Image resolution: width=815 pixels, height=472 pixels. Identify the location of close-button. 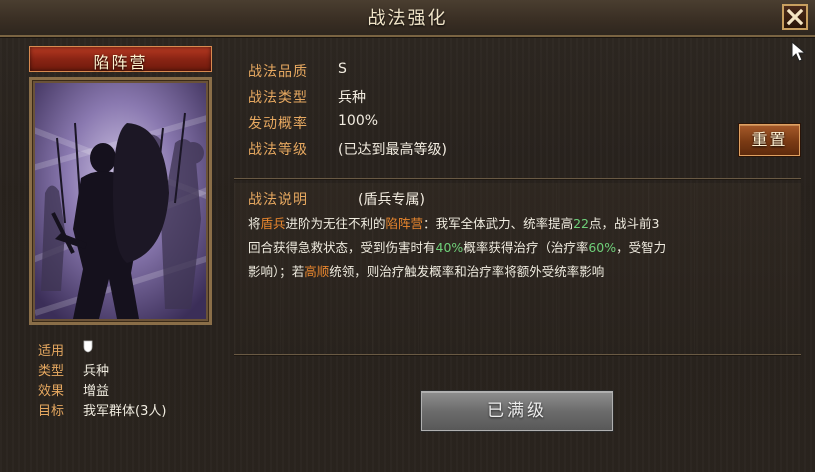
(795, 17).